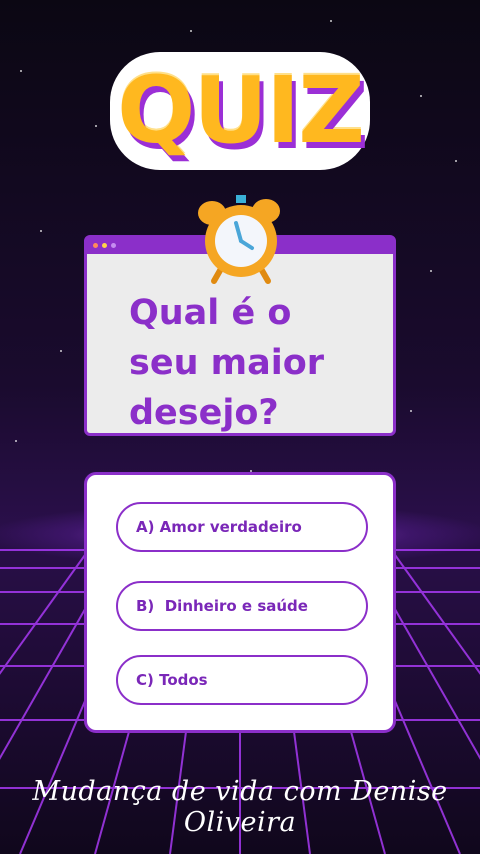  What do you see at coordinates (239, 239) in the screenshot?
I see `alarm-clock-icon` at bounding box center [239, 239].